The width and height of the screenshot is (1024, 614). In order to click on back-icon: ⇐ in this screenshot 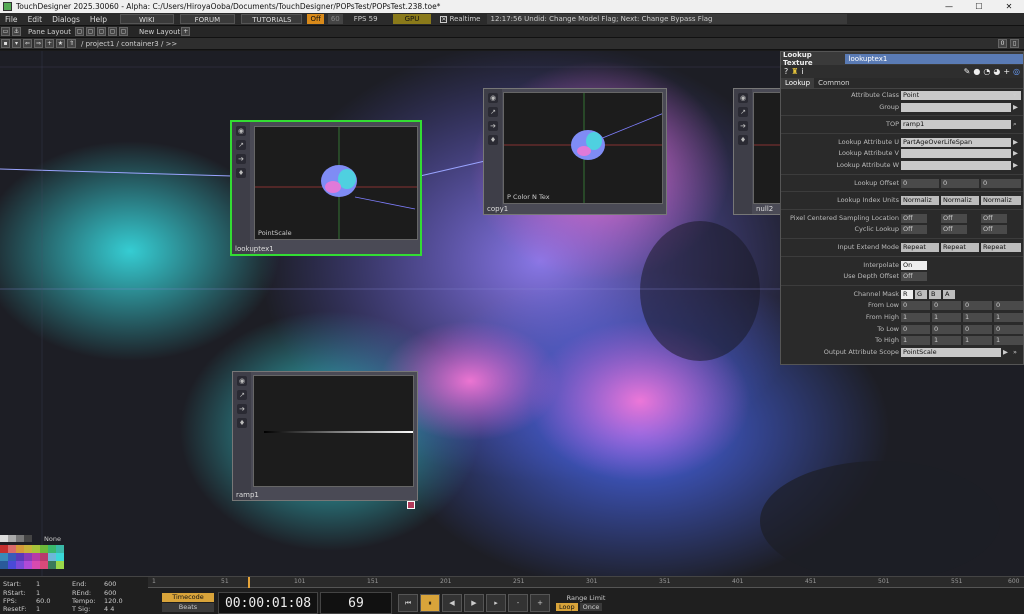, I will do `click(27, 43)`.